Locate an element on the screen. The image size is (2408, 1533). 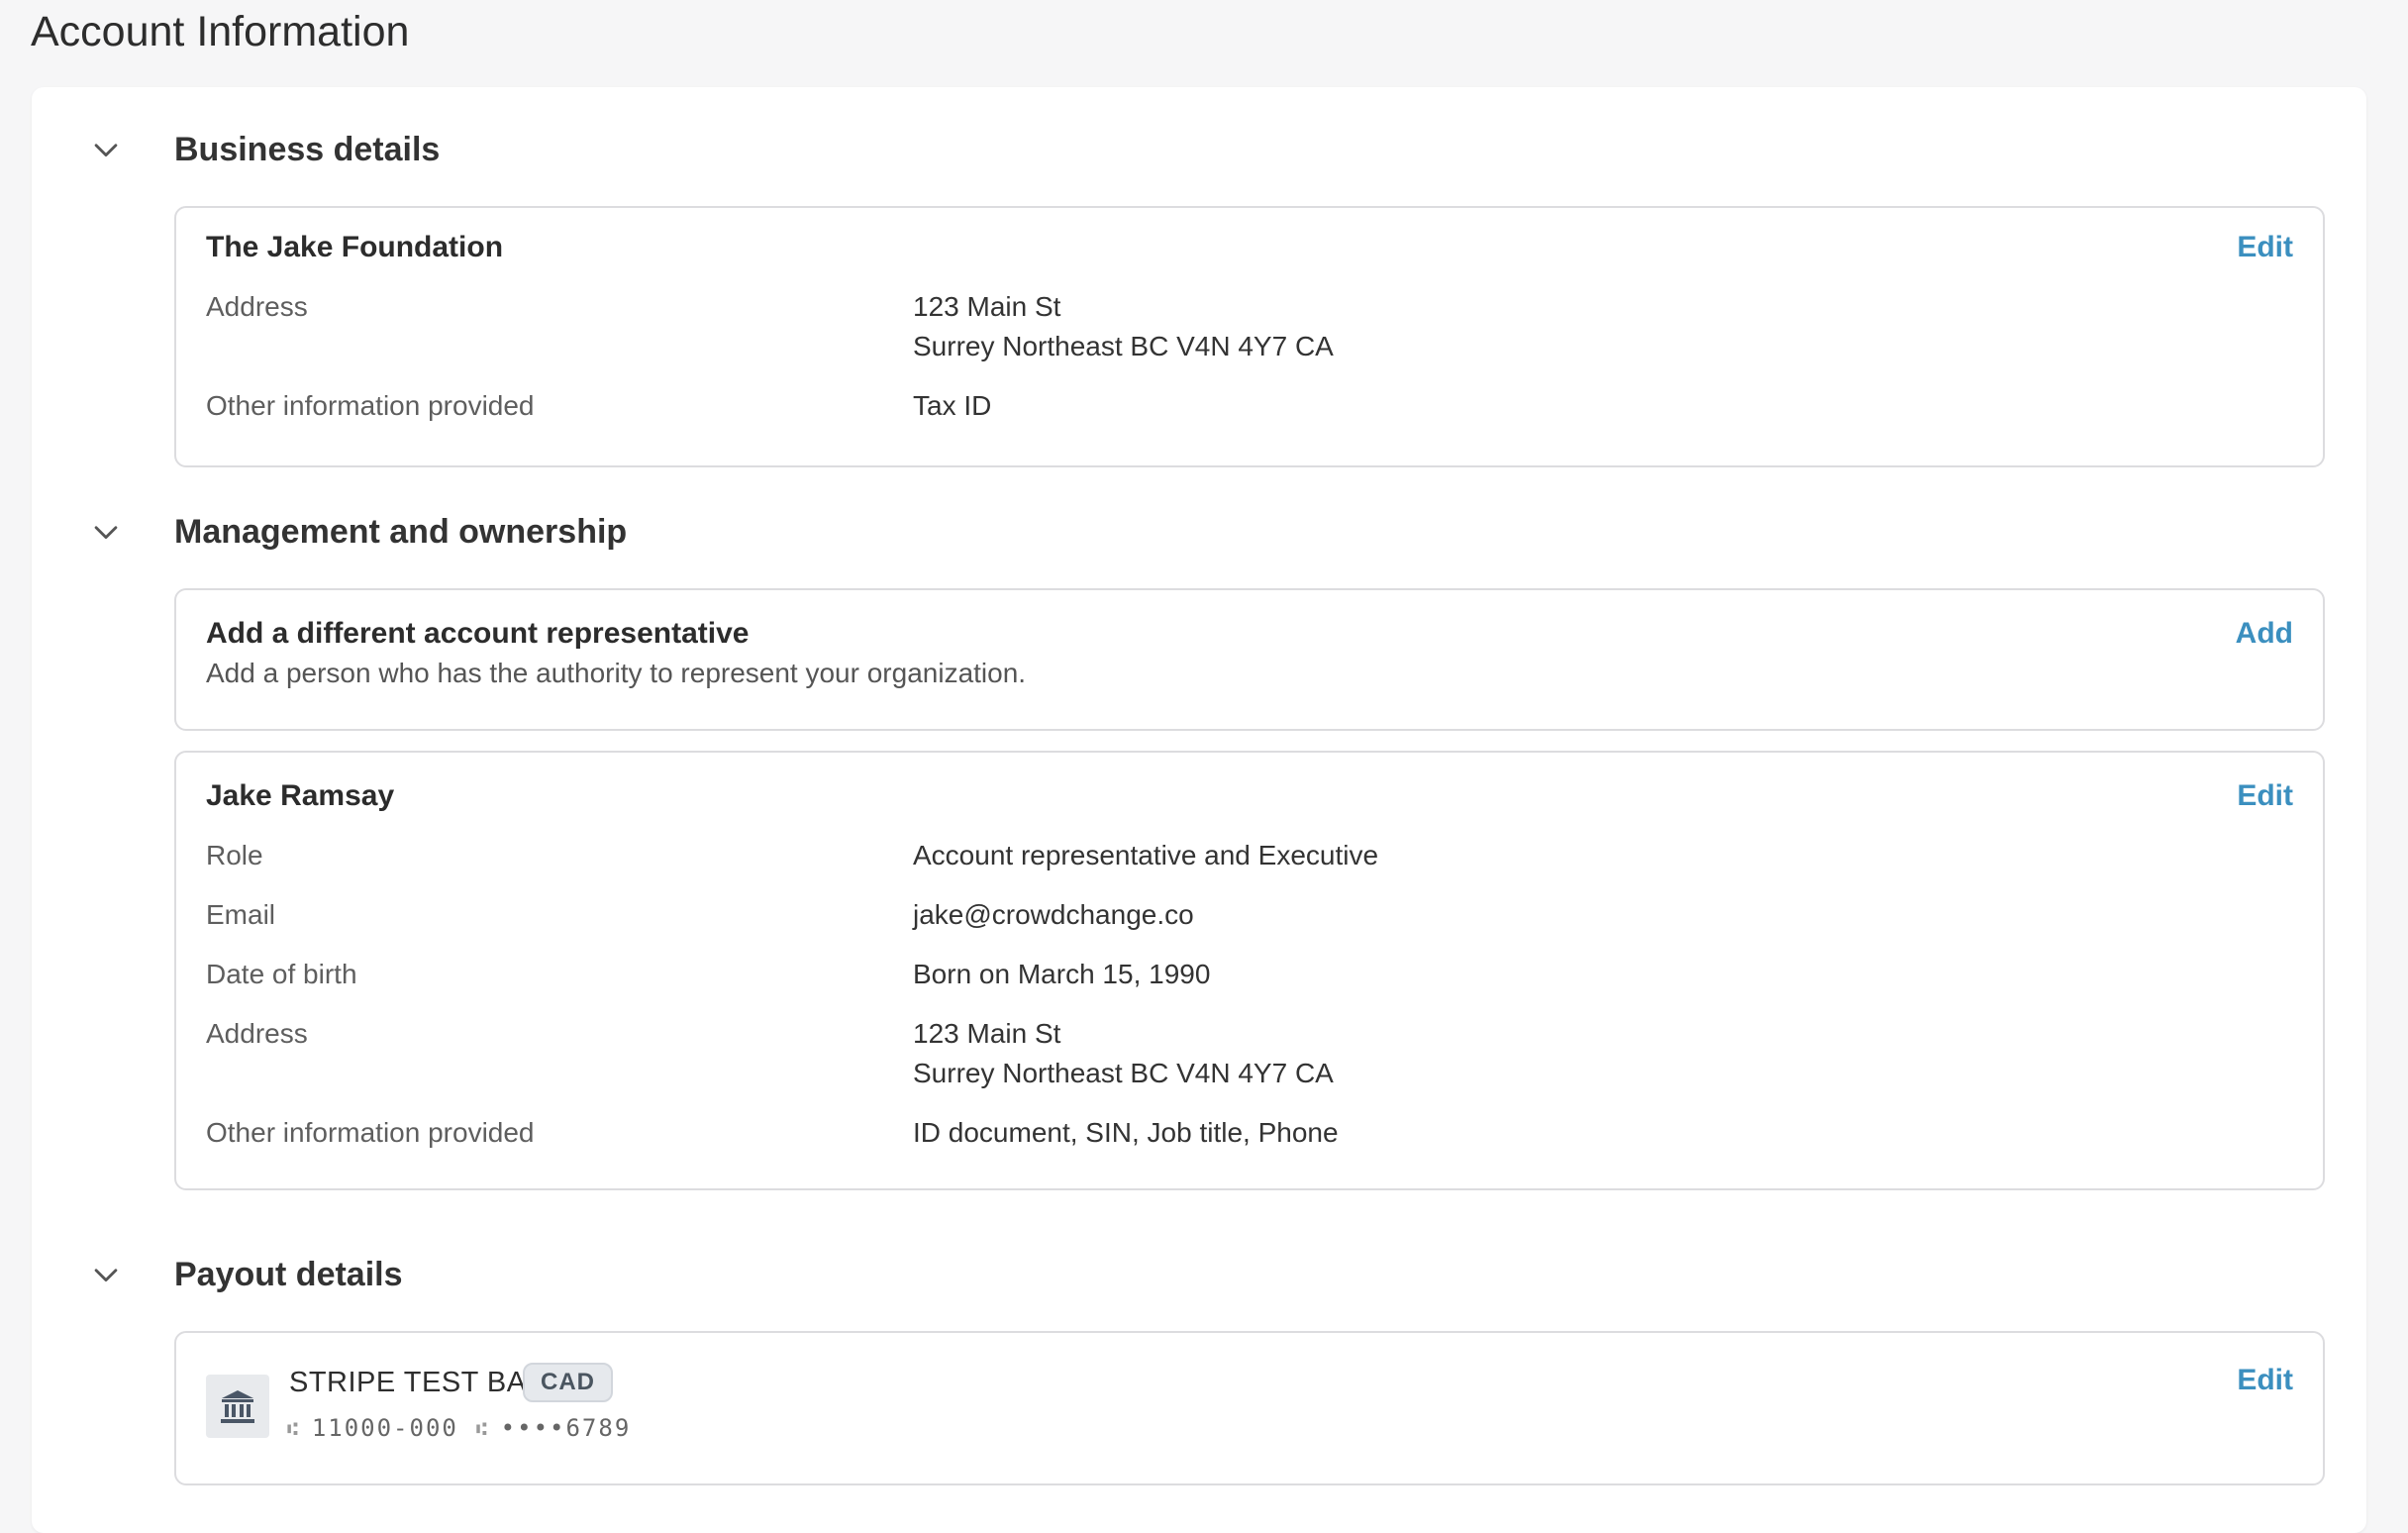
routing-number: 11000-000 is located at coordinates (384, 1428).